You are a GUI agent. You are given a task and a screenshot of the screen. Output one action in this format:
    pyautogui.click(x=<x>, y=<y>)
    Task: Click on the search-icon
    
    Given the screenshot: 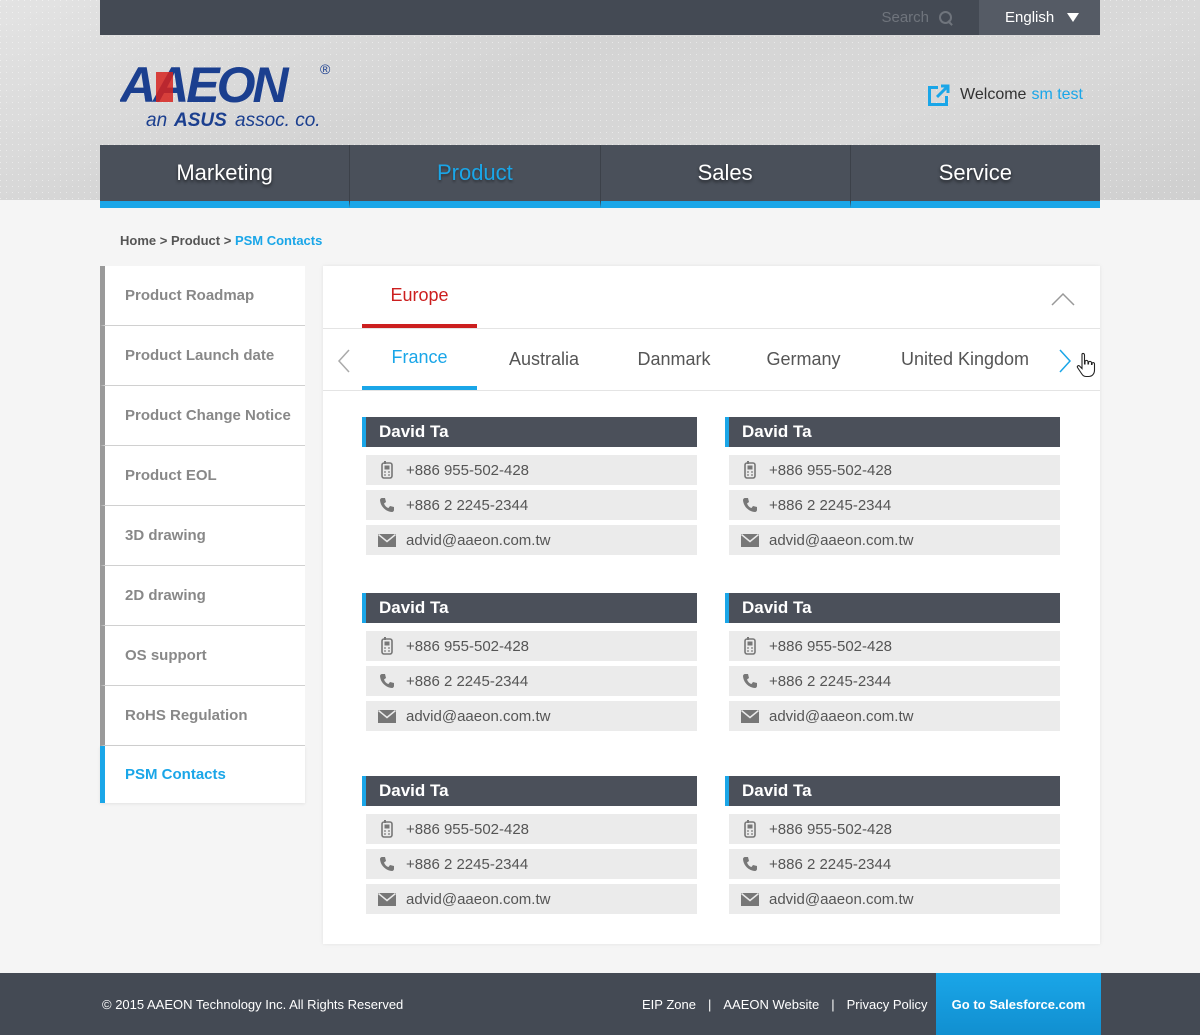 What is the action you would take?
    pyautogui.click(x=946, y=17)
    